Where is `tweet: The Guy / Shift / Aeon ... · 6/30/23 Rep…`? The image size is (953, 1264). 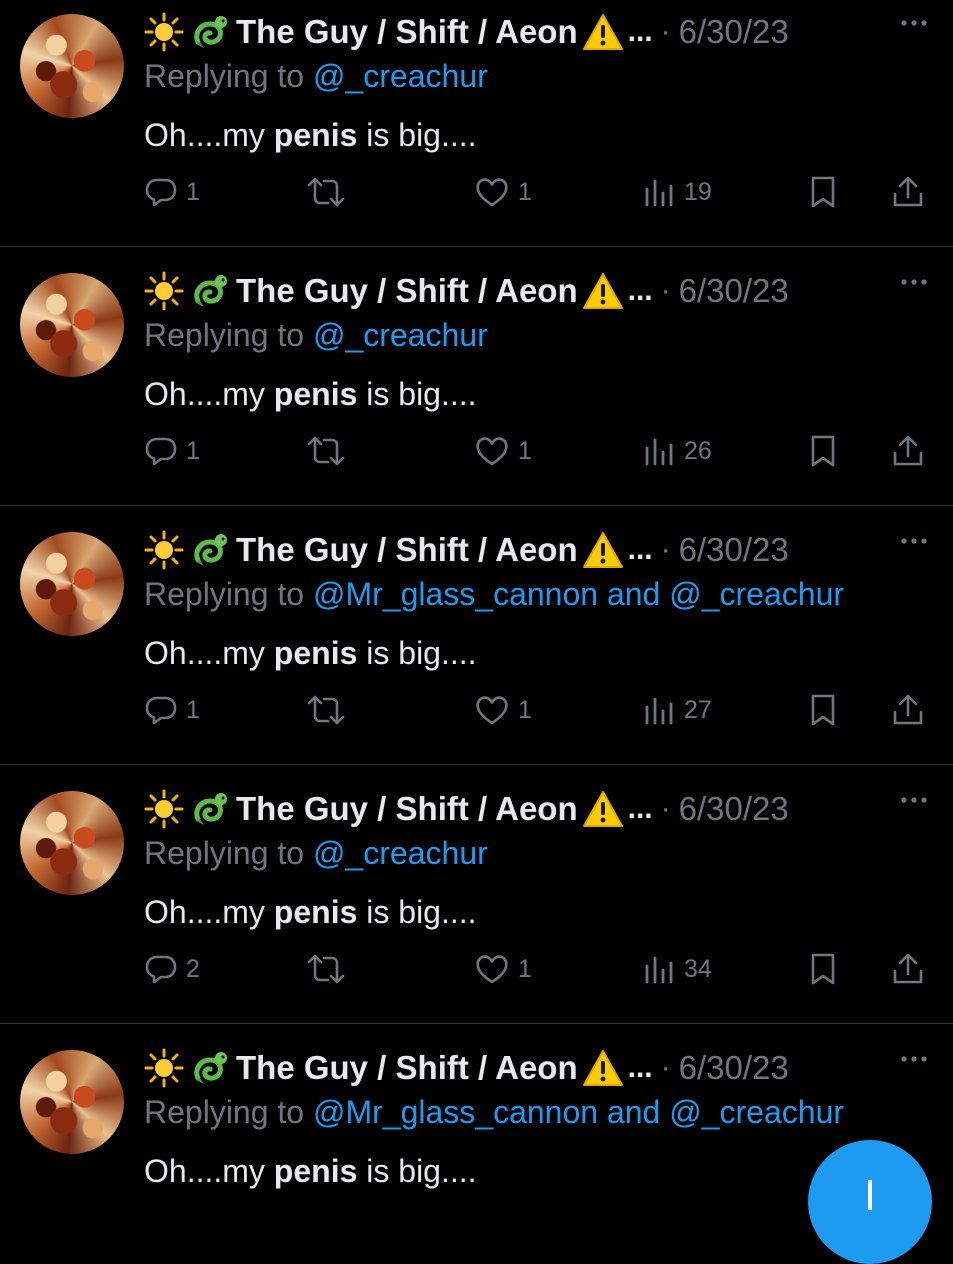 tweet: The Guy / Shift / Aeon ... · 6/30/23 Rep… is located at coordinates (476, 1118).